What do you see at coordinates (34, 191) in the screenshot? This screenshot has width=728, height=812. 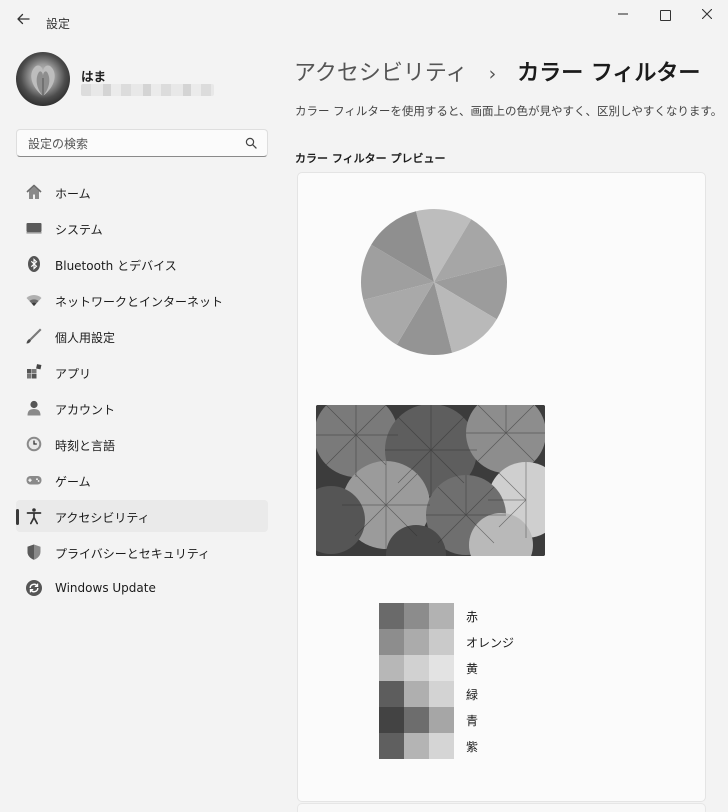 I see `home-icon` at bounding box center [34, 191].